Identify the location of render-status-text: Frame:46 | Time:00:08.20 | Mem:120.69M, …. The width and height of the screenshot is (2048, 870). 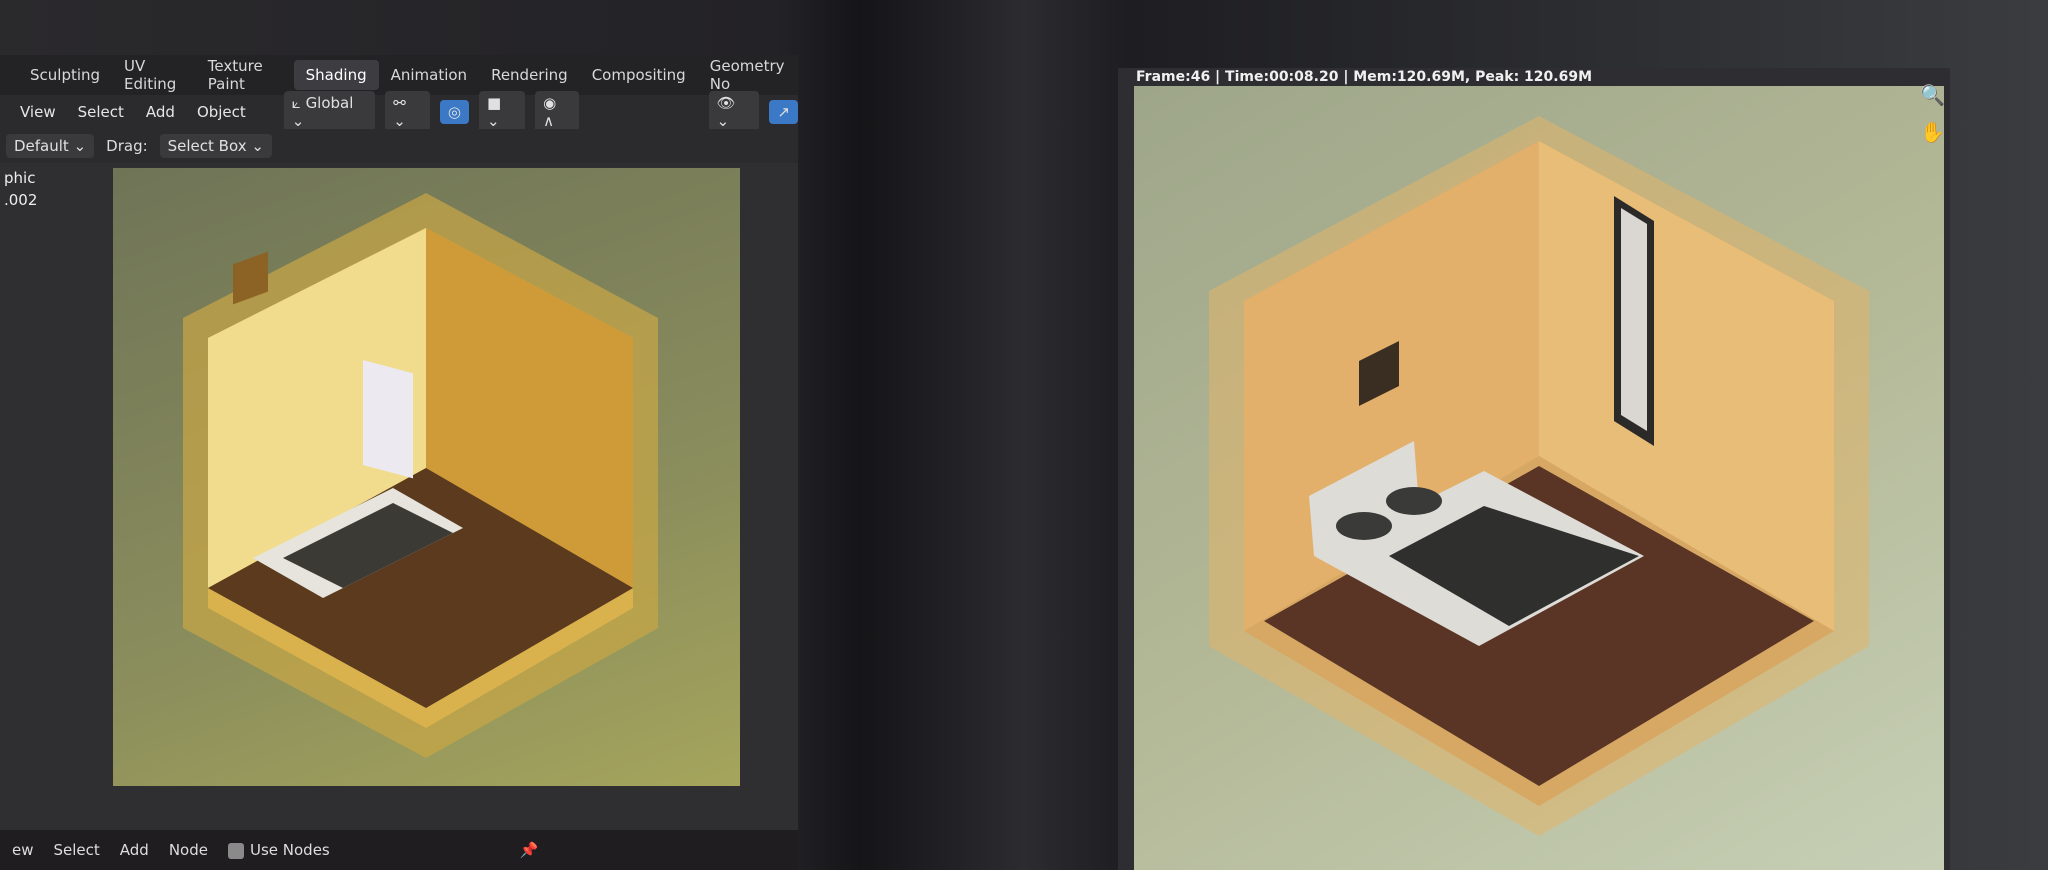
(1364, 77).